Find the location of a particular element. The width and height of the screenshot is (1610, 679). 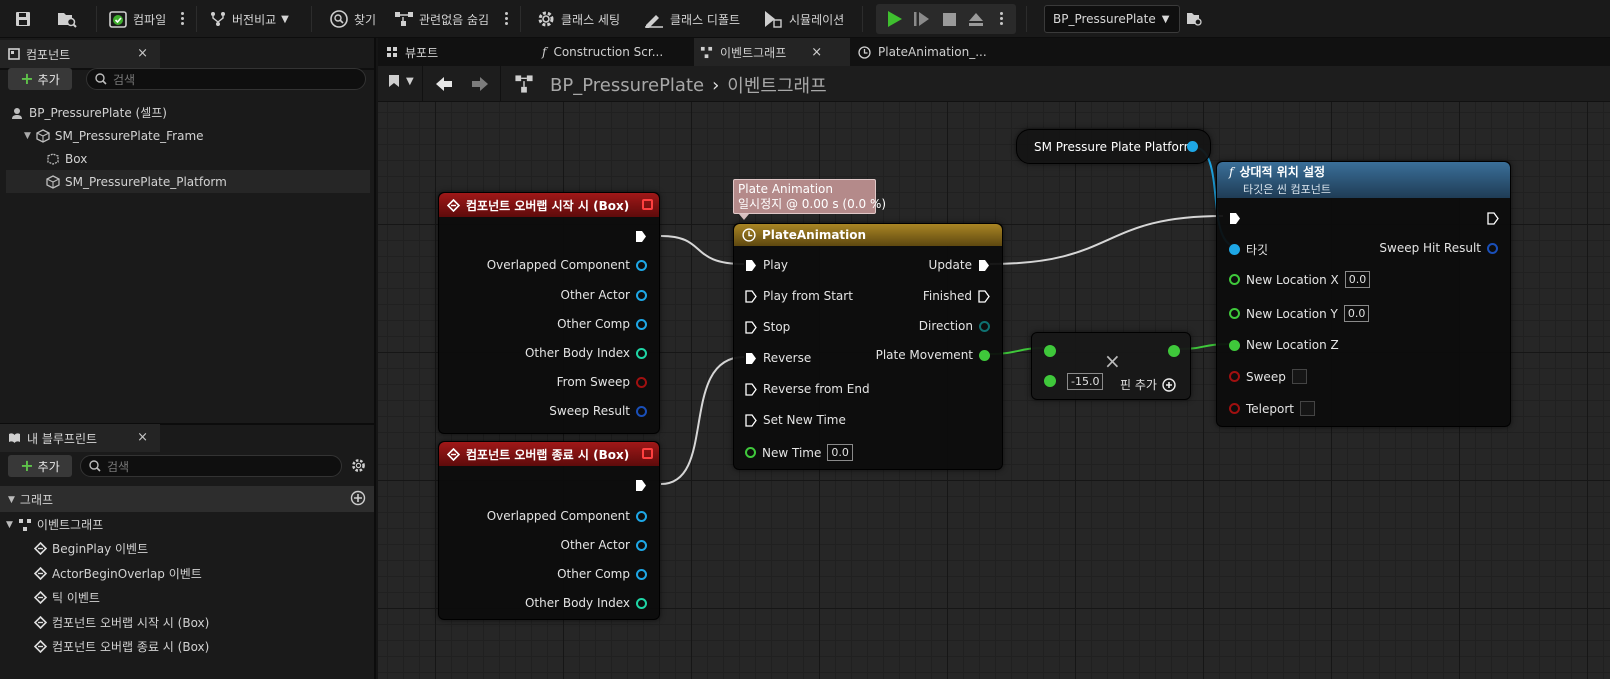

pin-sweep-result: Sweep Result is located at coordinates (598, 411).